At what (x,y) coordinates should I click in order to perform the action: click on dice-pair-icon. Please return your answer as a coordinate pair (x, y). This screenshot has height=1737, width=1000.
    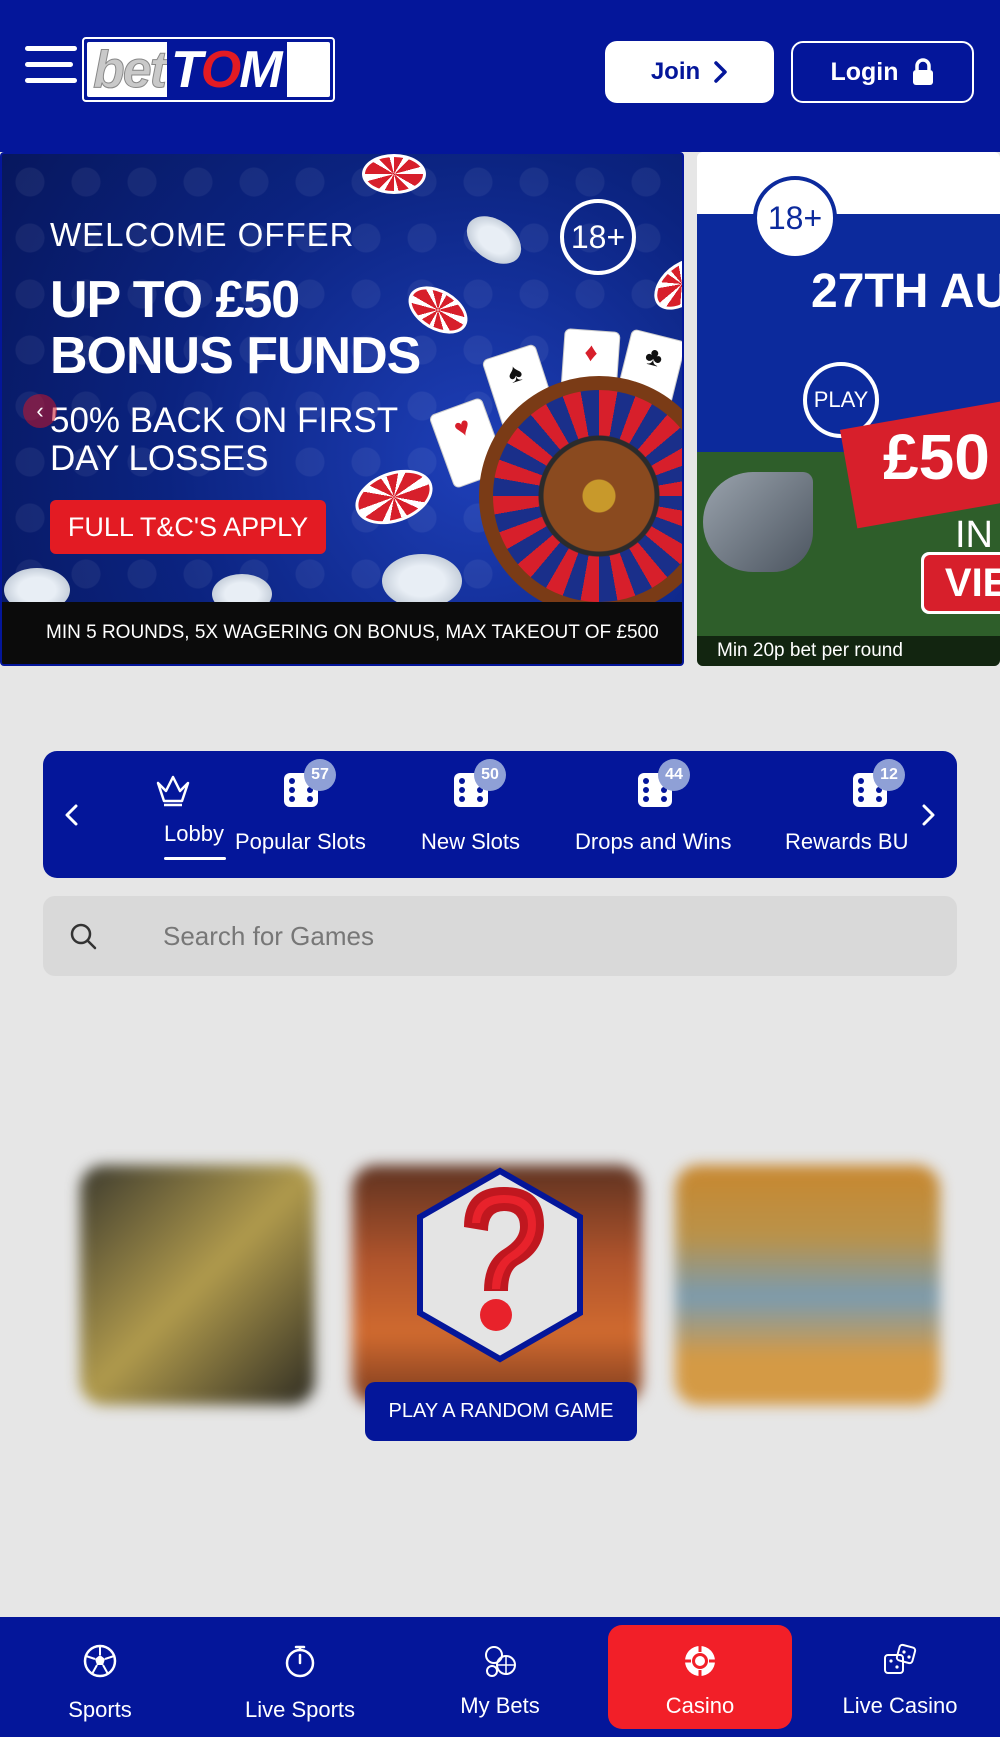
    Looking at the image, I should click on (900, 1658).